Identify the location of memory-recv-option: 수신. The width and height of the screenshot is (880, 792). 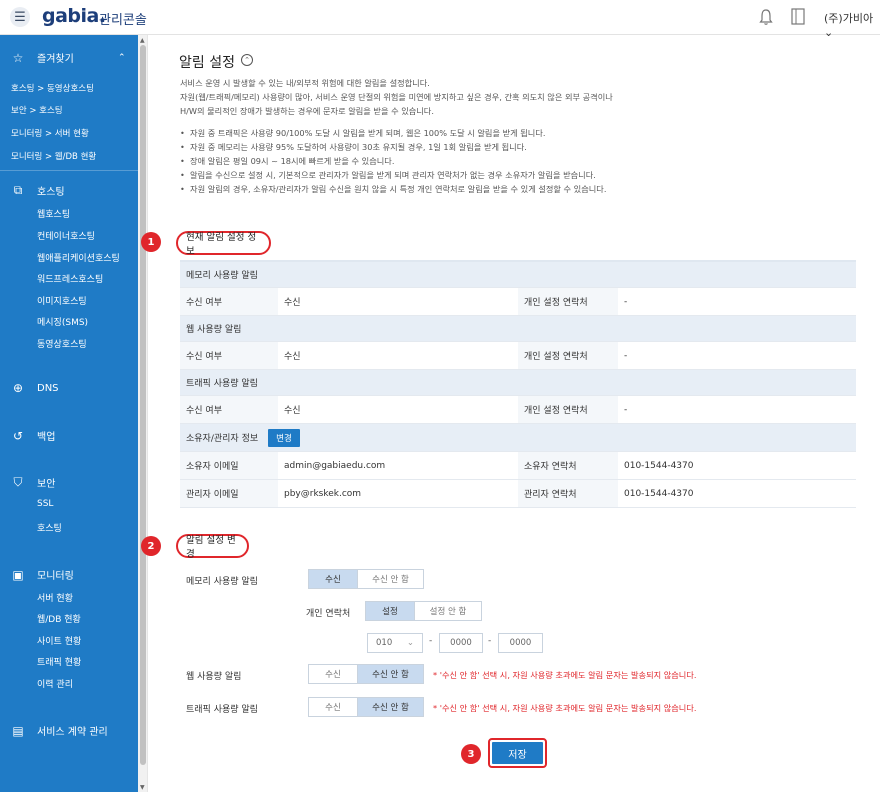
(333, 579).